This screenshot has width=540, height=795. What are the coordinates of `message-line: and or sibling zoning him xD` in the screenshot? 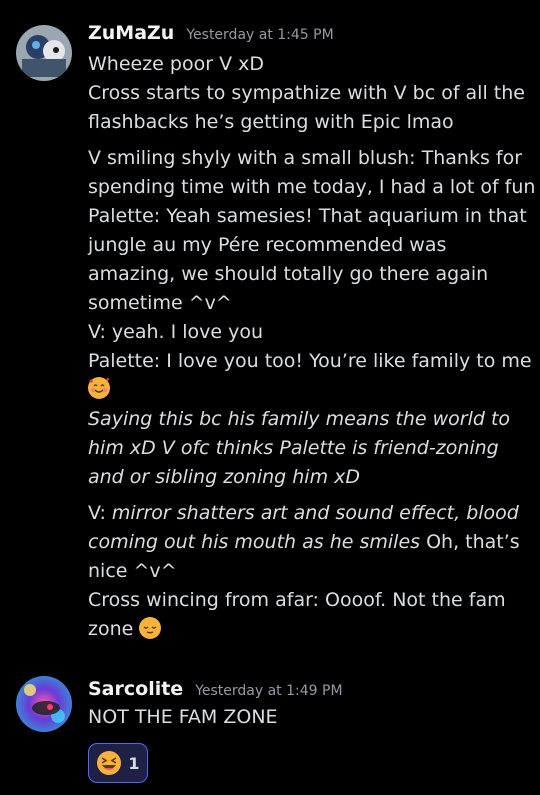 It's located at (224, 477).